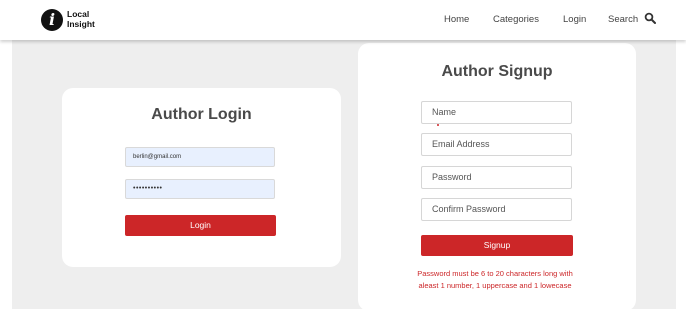  What do you see at coordinates (201, 114) in the screenshot?
I see `login-title: Author Login` at bounding box center [201, 114].